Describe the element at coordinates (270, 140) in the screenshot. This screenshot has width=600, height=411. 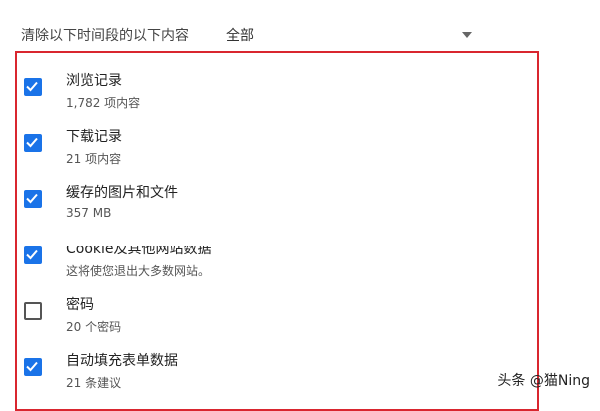
I see `item-download-history: 下载记录 21 项内容` at that location.